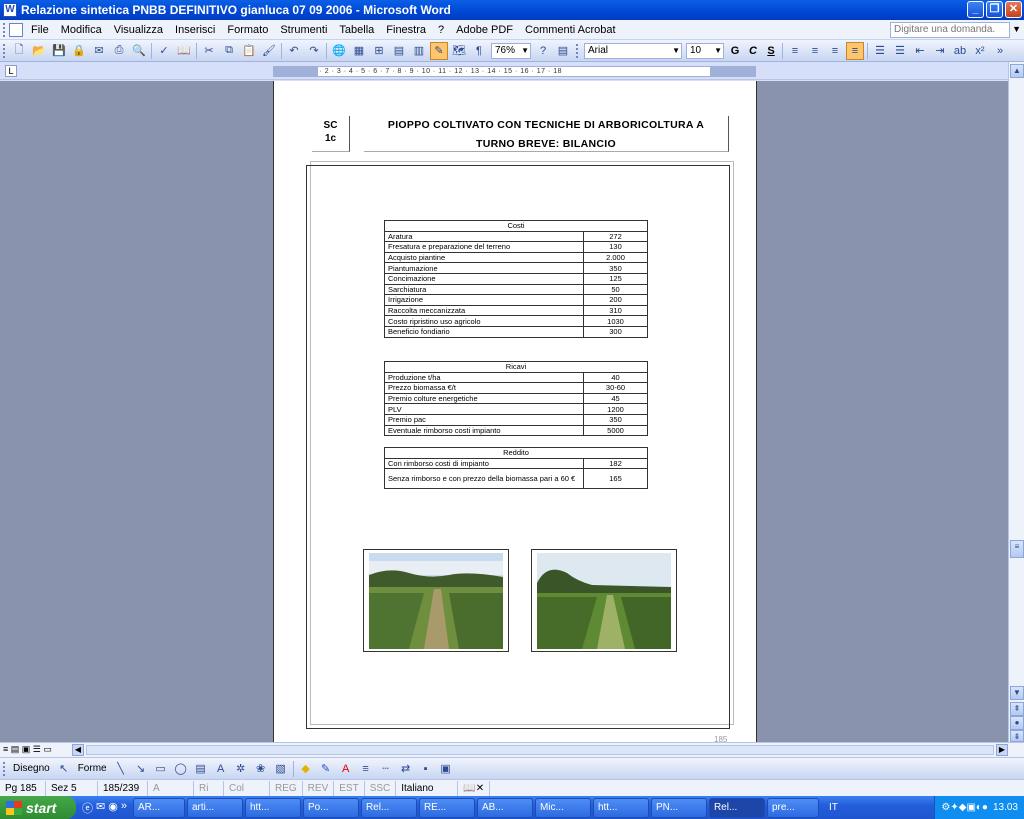 This screenshot has width=1024, height=819. Describe the element at coordinates (11, 71) in the screenshot. I see `tab-selector: L` at that location.